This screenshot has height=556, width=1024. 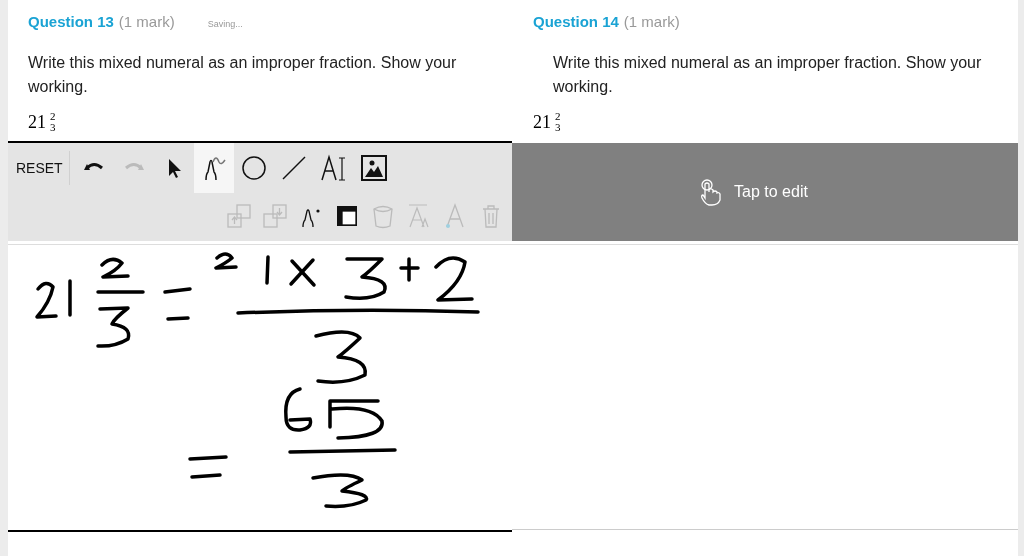 I want to click on tap-to-edit-button: Tap to edit, so click(x=765, y=192).